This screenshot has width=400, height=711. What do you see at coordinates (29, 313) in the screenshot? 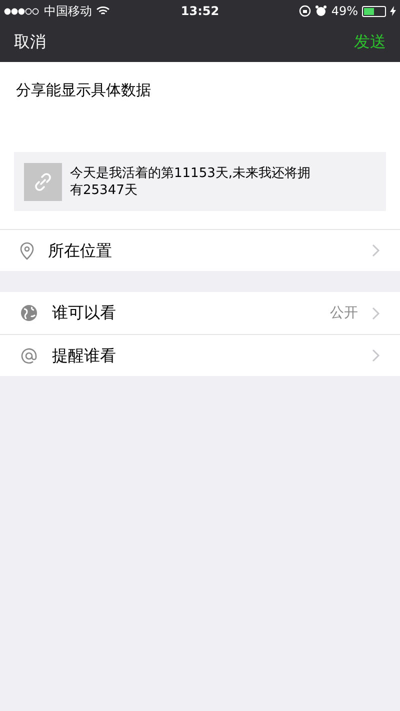
I see `globe-icon` at bounding box center [29, 313].